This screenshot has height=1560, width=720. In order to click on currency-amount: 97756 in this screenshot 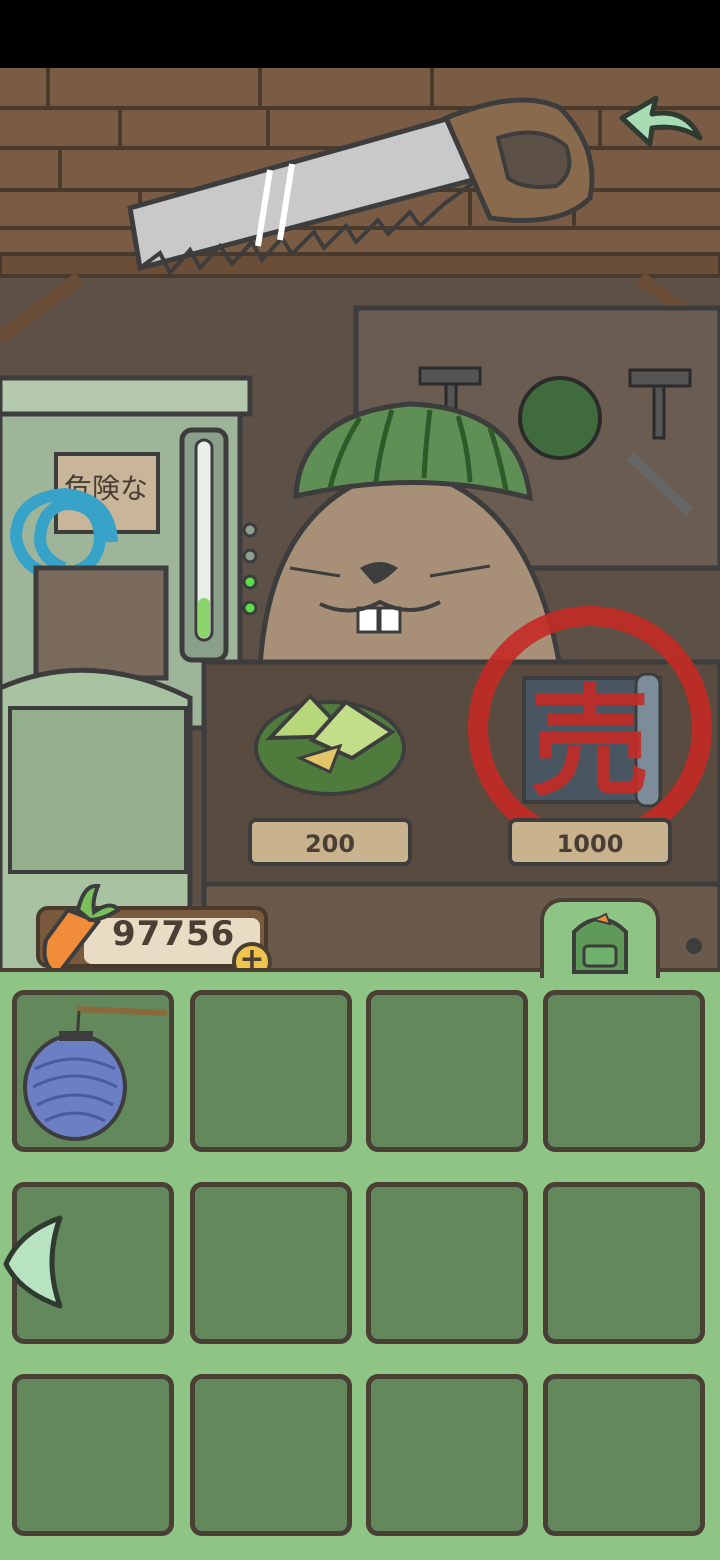, I will do `click(174, 934)`.